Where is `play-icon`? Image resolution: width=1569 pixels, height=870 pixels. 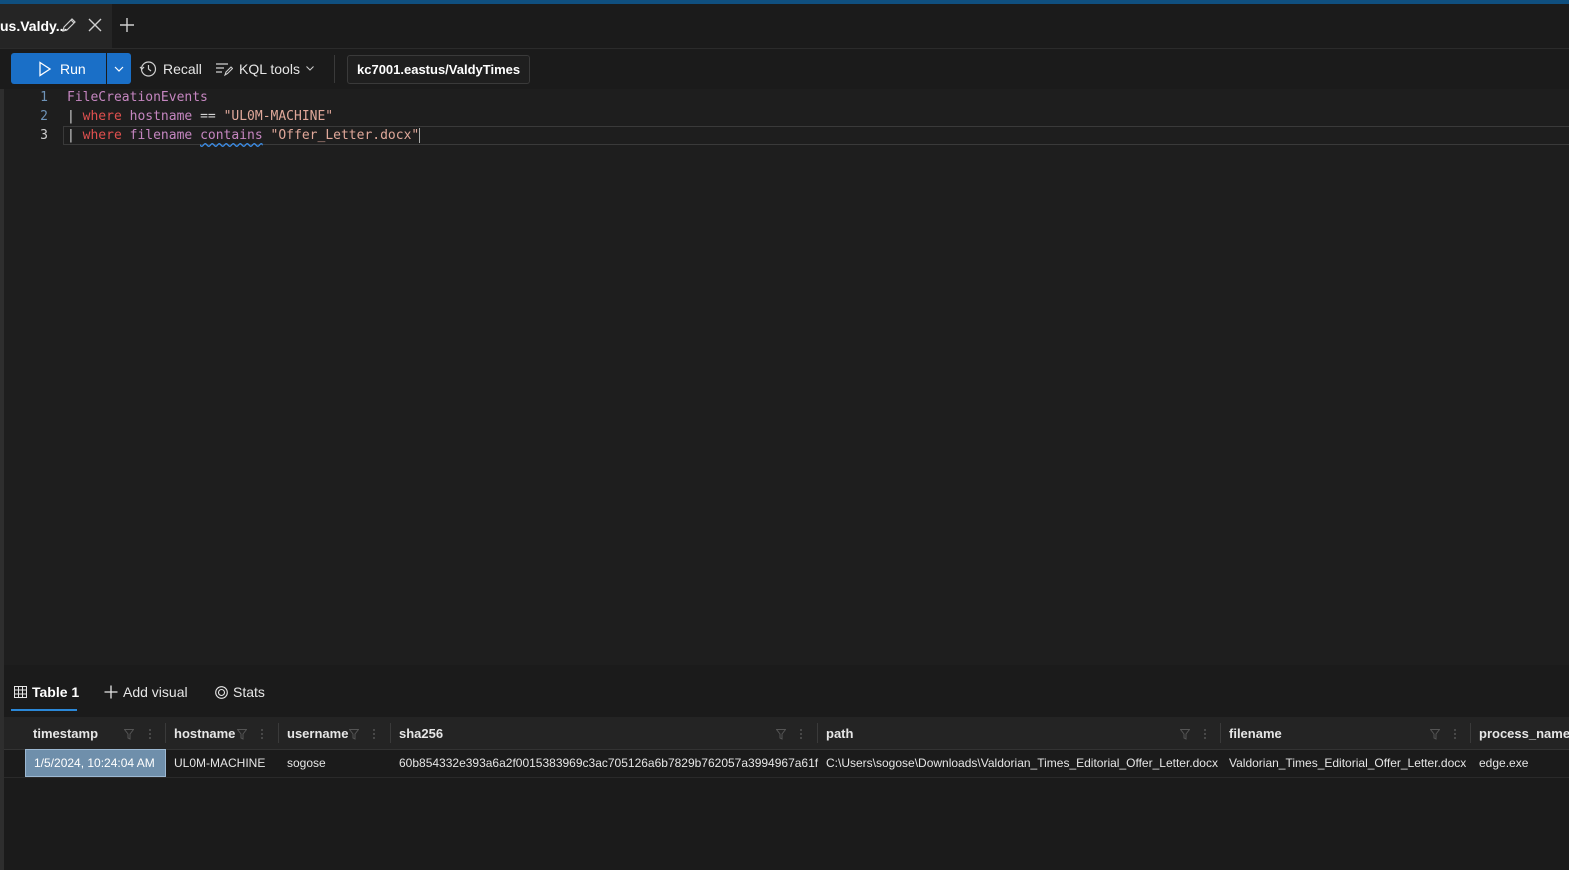
play-icon is located at coordinates (45, 68).